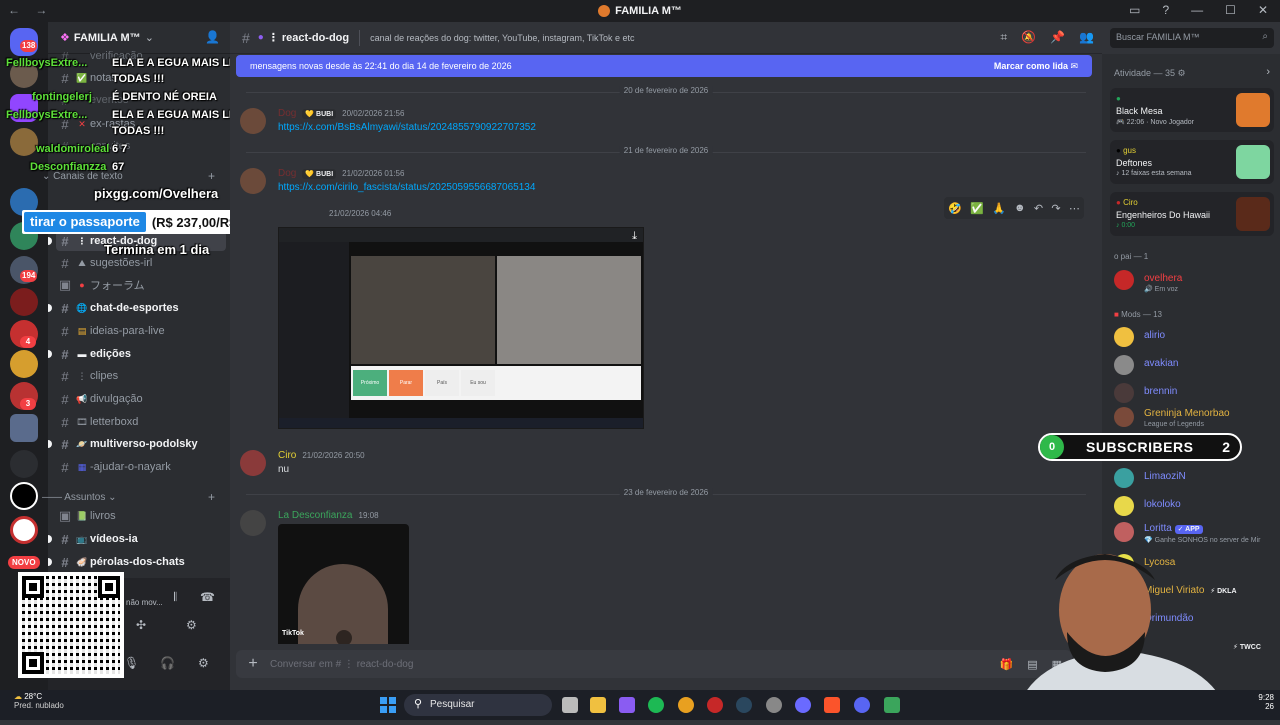 The image size is (1280, 725). Describe the element at coordinates (253, 664) in the screenshot. I see `add-attachment-icon: +` at that location.